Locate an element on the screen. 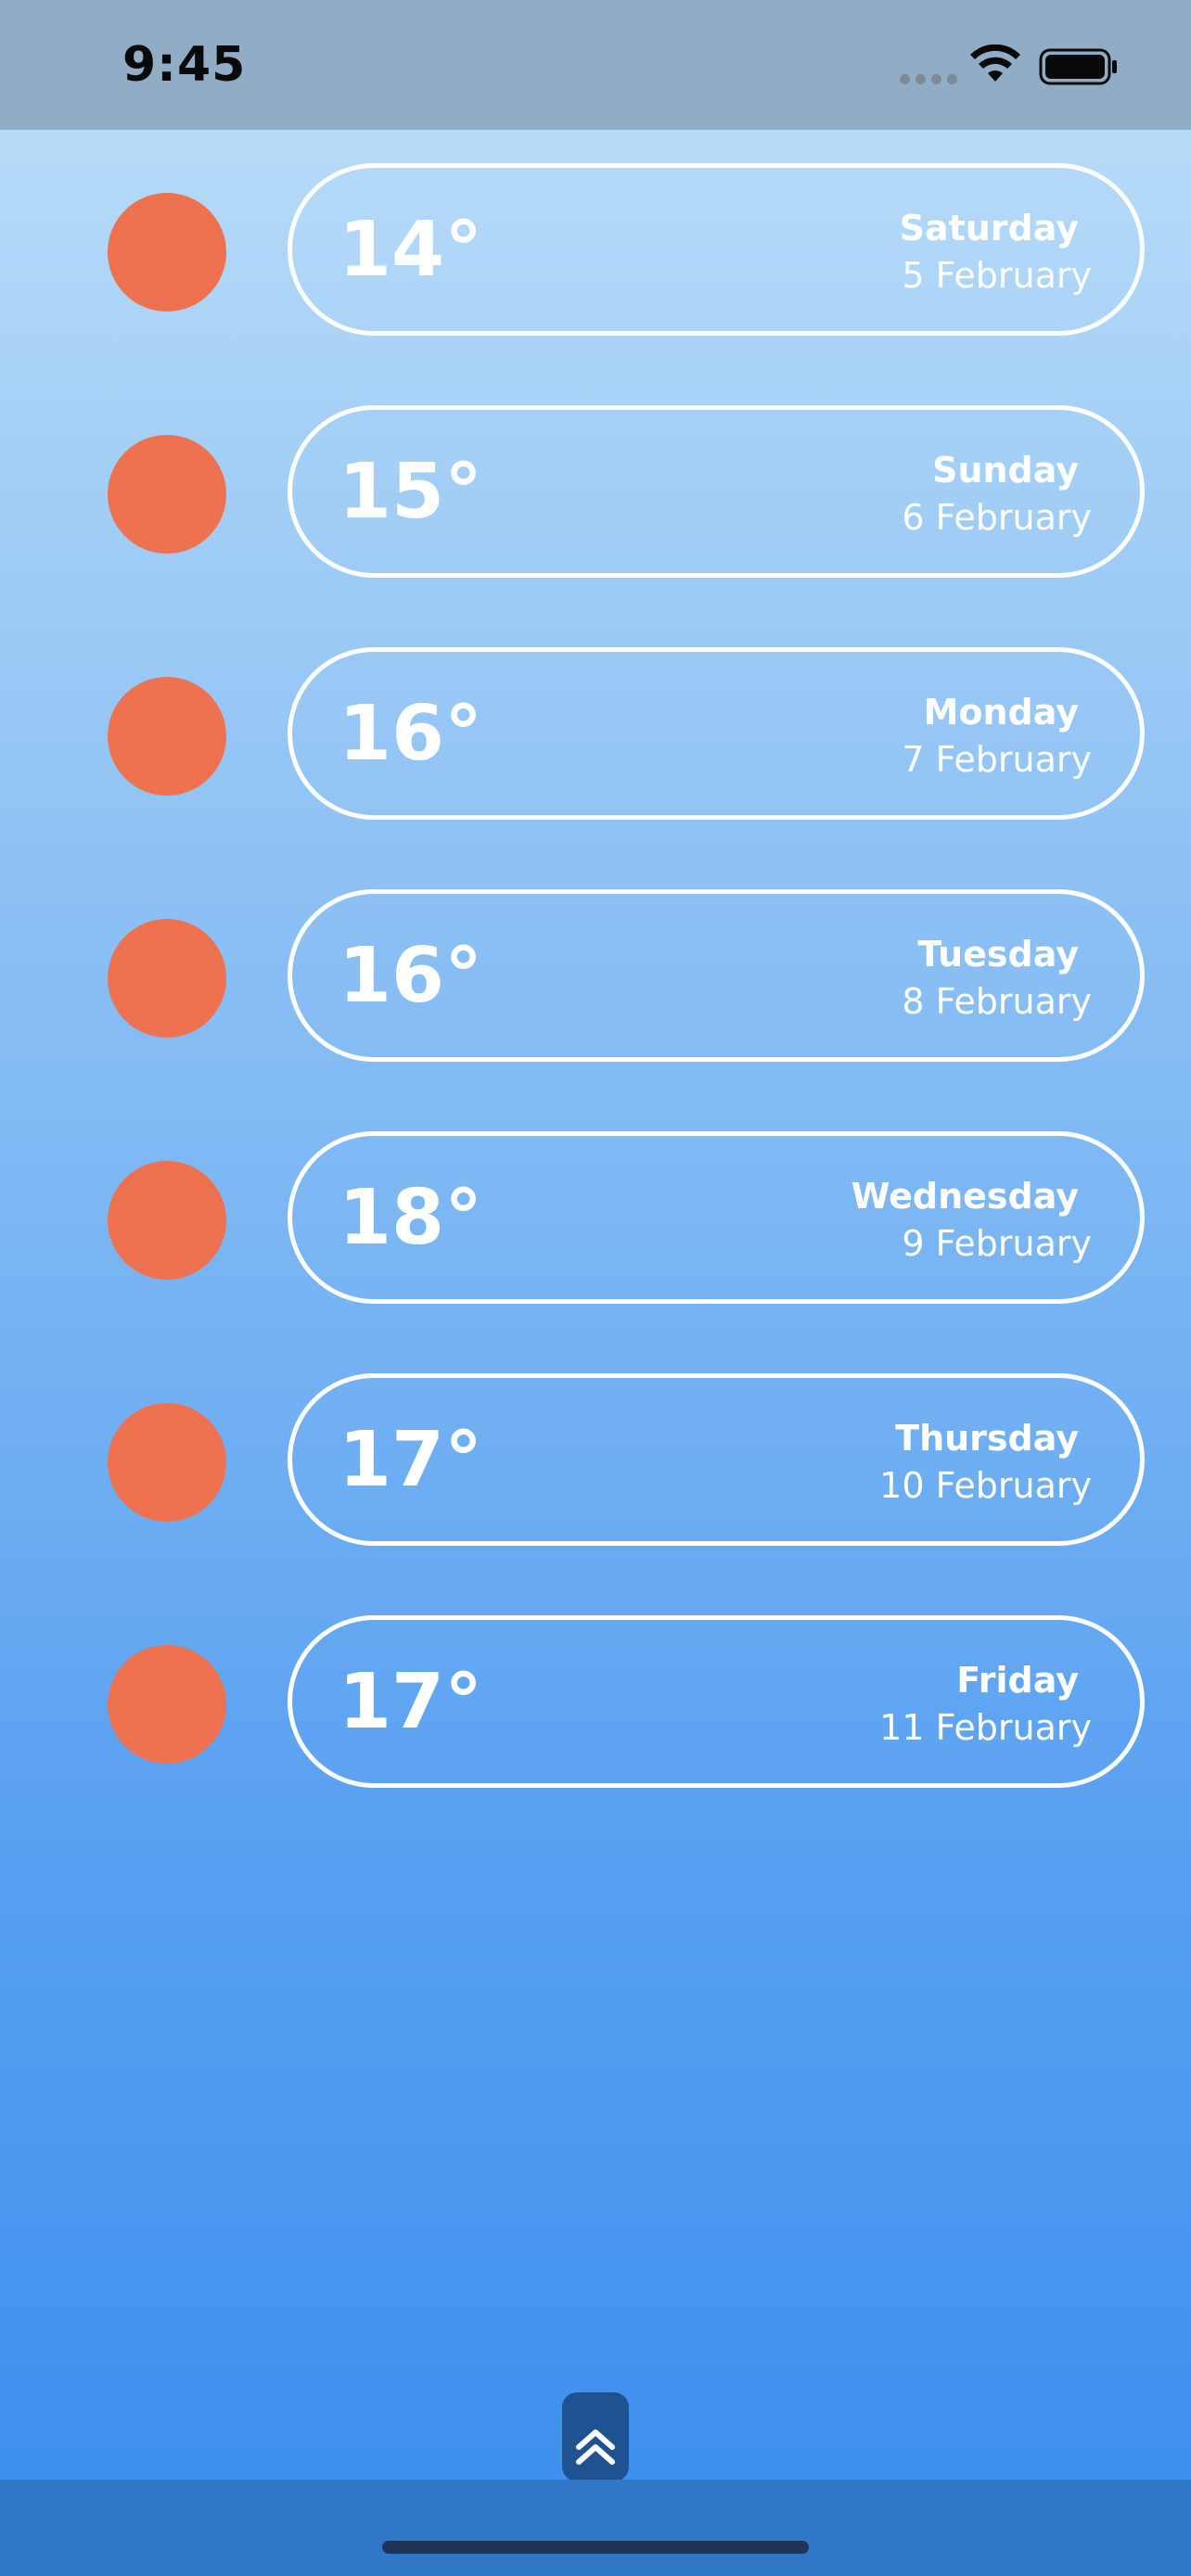 The width and height of the screenshot is (1191, 2576). temperature: 18° is located at coordinates (411, 1218).